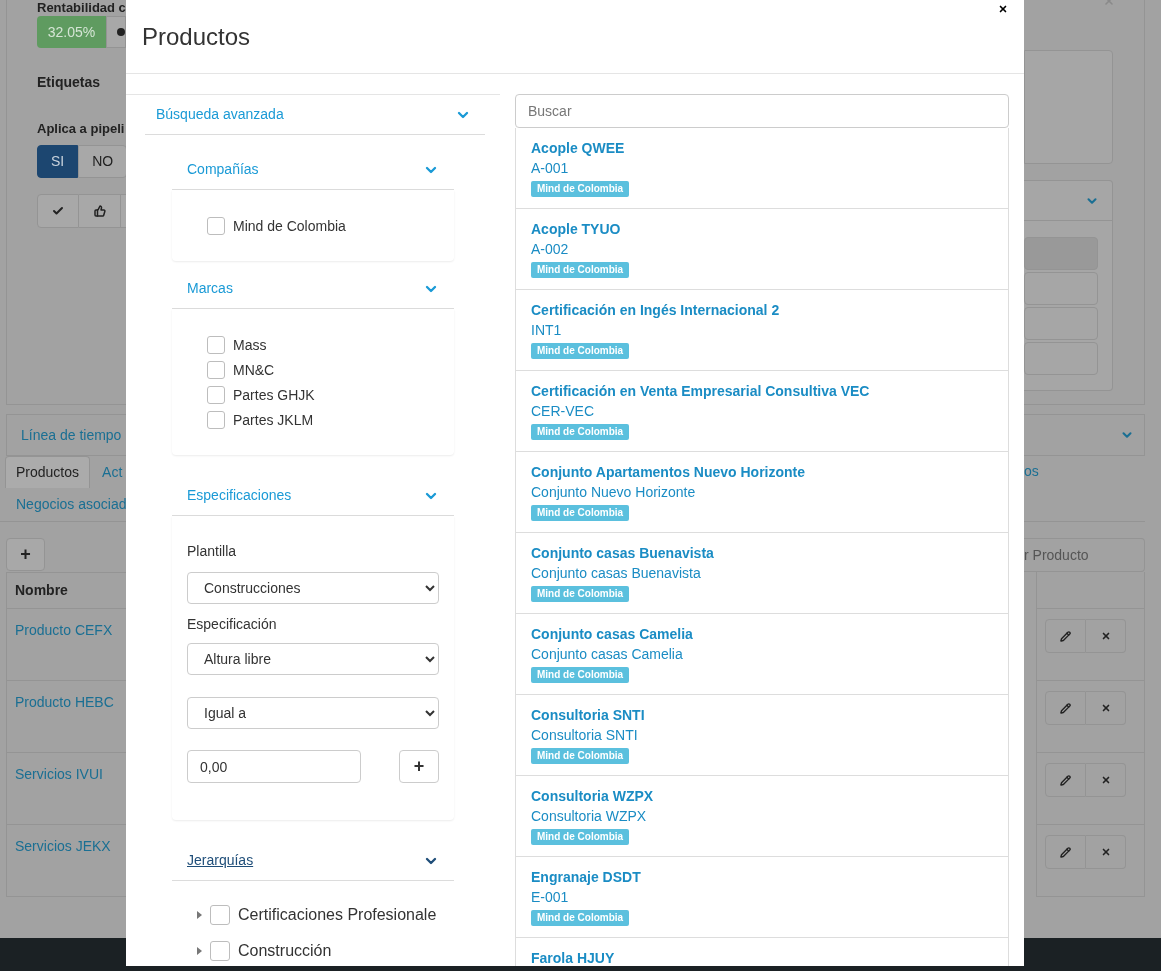  I want to click on product-code: Conjunto casas Camelia, so click(607, 654).